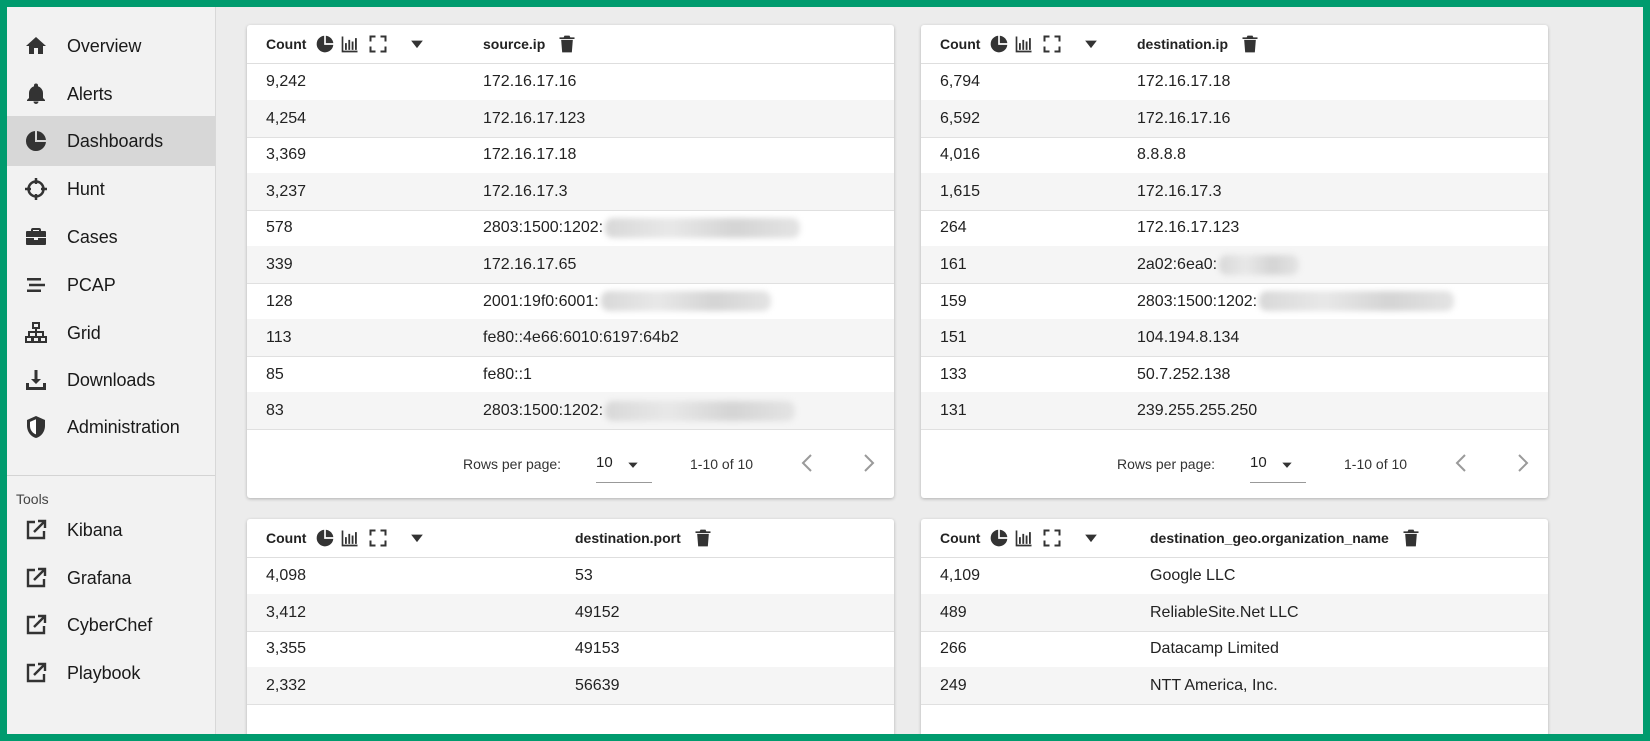 The width and height of the screenshot is (1650, 741). What do you see at coordinates (514, 44) in the screenshot?
I see `field-column-header: source.ip` at bounding box center [514, 44].